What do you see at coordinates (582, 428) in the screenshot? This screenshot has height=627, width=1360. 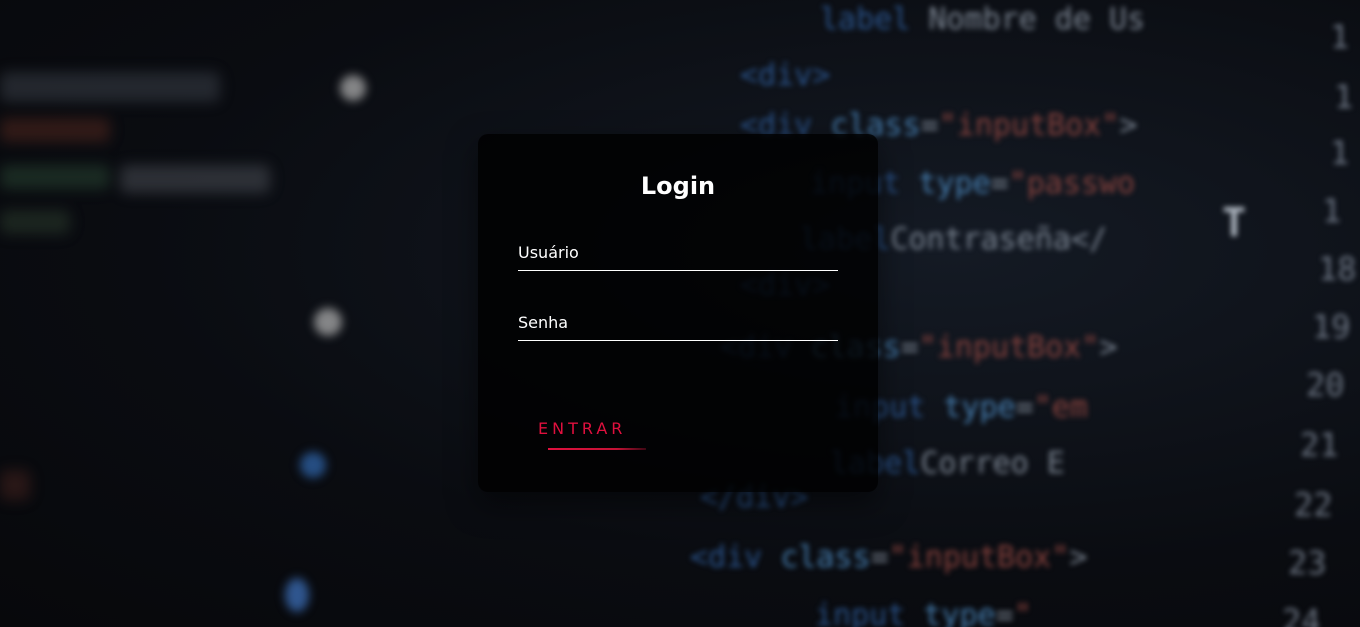 I see `submit-button: ENTRAR` at bounding box center [582, 428].